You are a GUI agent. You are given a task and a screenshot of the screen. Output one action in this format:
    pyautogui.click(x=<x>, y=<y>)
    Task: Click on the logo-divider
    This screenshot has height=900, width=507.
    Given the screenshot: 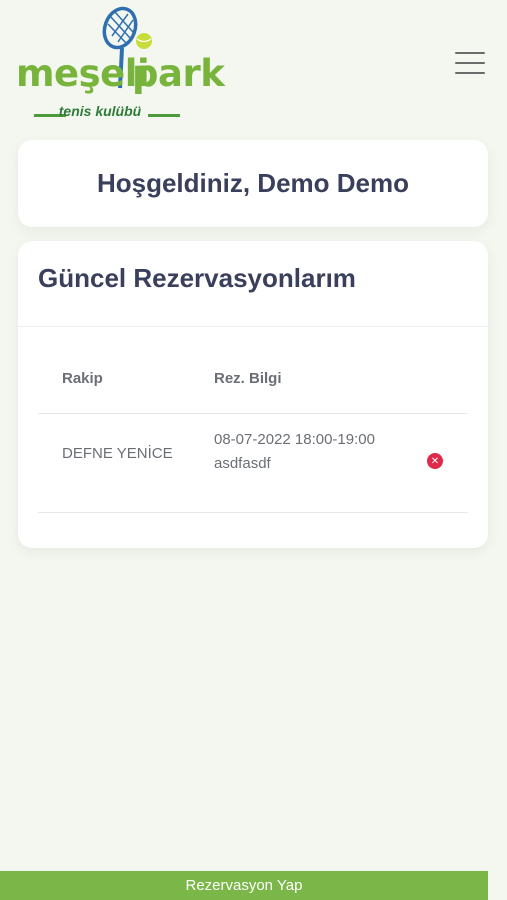 What is the action you would take?
    pyautogui.click(x=164, y=115)
    